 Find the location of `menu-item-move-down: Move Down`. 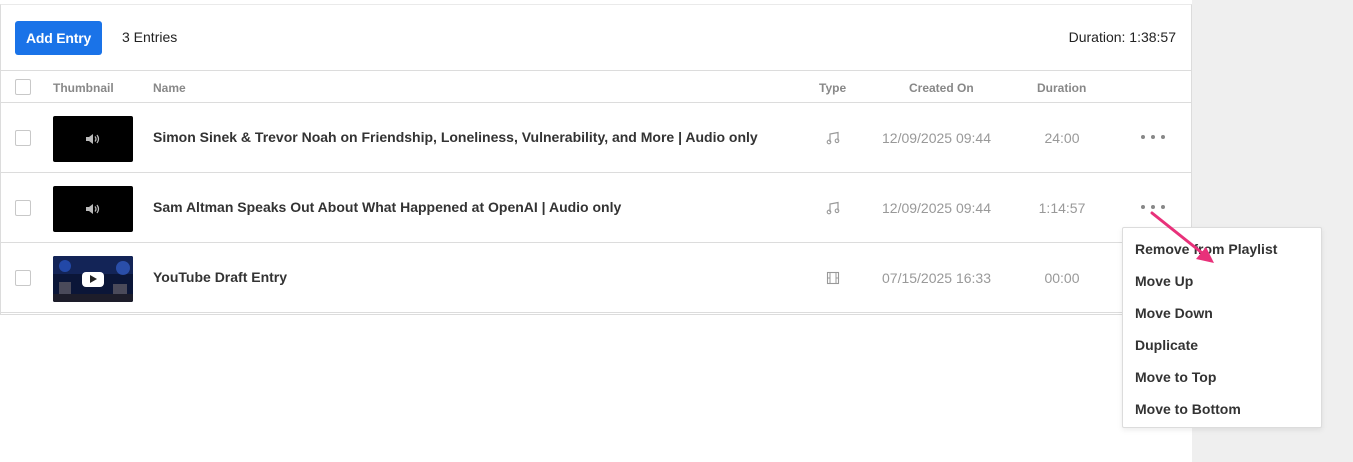

menu-item-move-down: Move Down is located at coordinates (1222, 313).